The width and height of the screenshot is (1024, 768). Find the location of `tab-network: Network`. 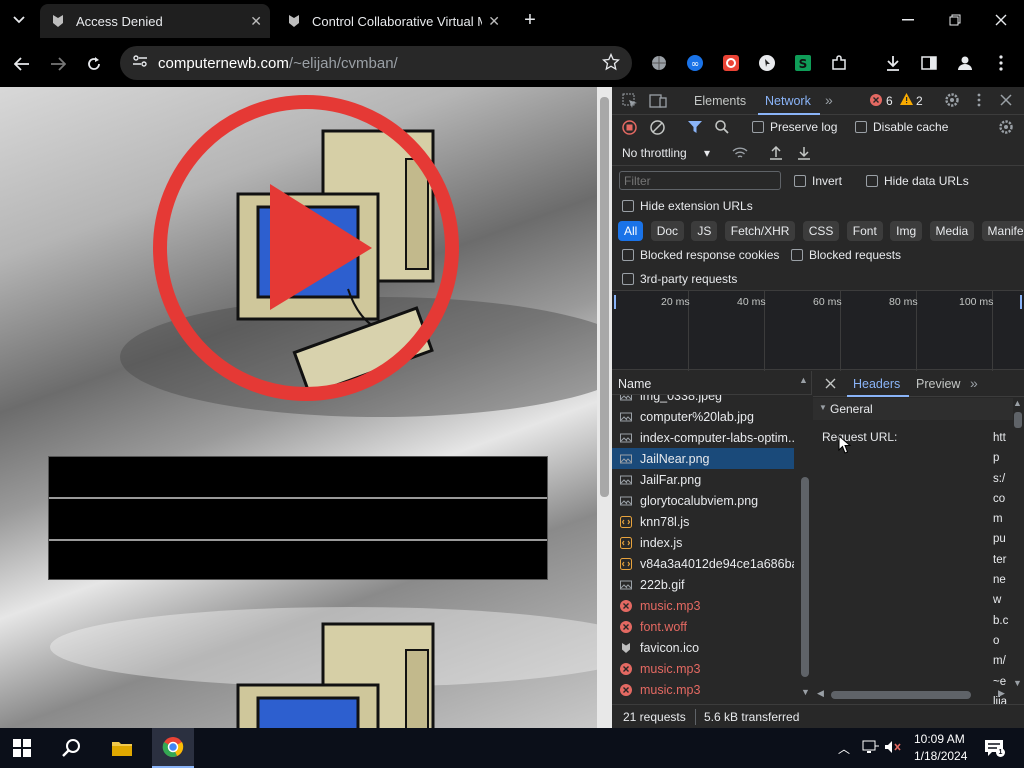

tab-network: Network is located at coordinates (788, 101).